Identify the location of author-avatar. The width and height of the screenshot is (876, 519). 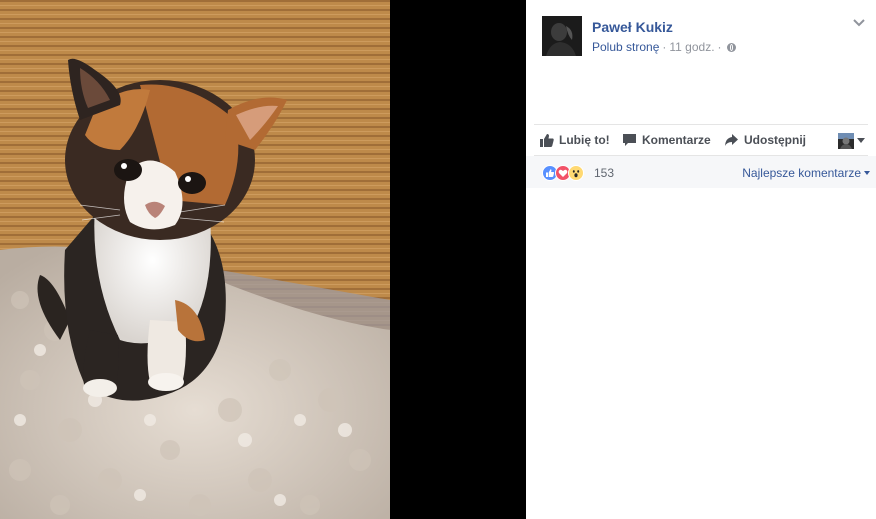
(562, 36).